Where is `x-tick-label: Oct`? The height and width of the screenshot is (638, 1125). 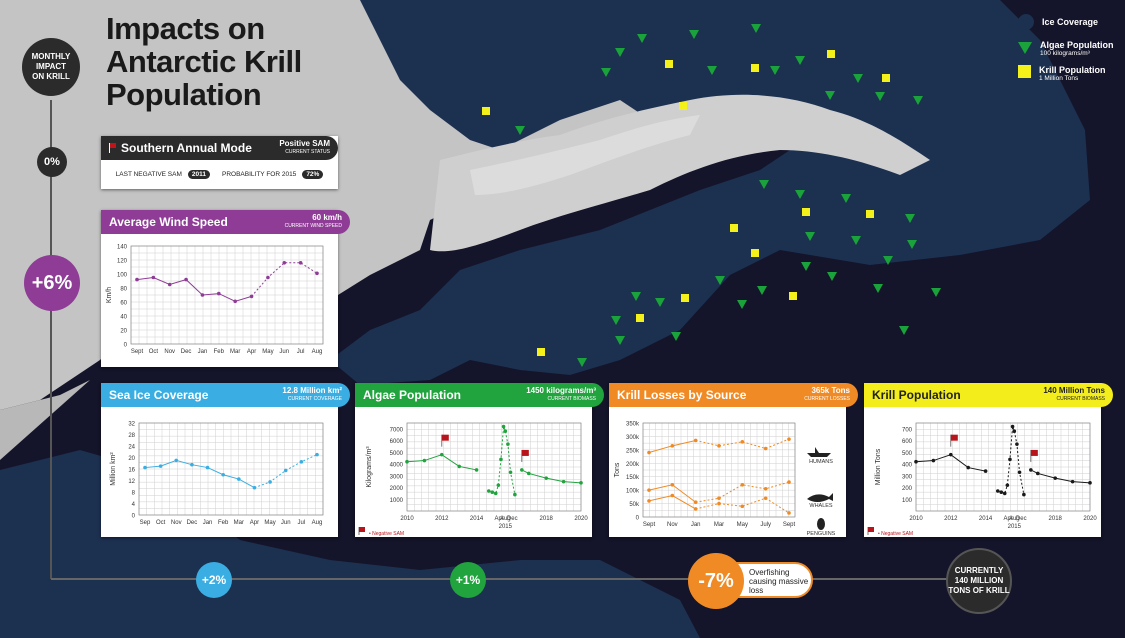
x-tick-label: Oct is located at coordinates (154, 352).